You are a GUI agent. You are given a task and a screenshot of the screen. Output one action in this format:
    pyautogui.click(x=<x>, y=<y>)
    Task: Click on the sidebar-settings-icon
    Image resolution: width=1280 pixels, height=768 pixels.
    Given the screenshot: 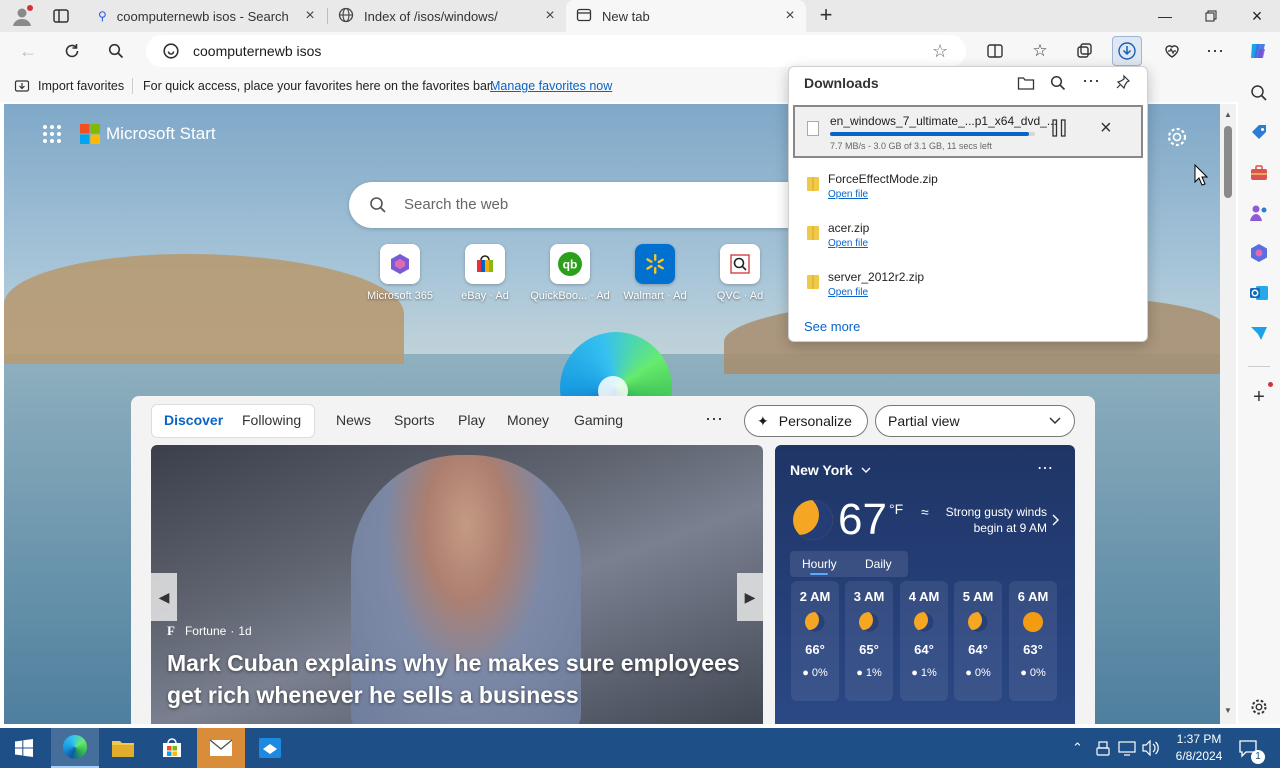 What is the action you would take?
    pyautogui.click(x=1259, y=707)
    